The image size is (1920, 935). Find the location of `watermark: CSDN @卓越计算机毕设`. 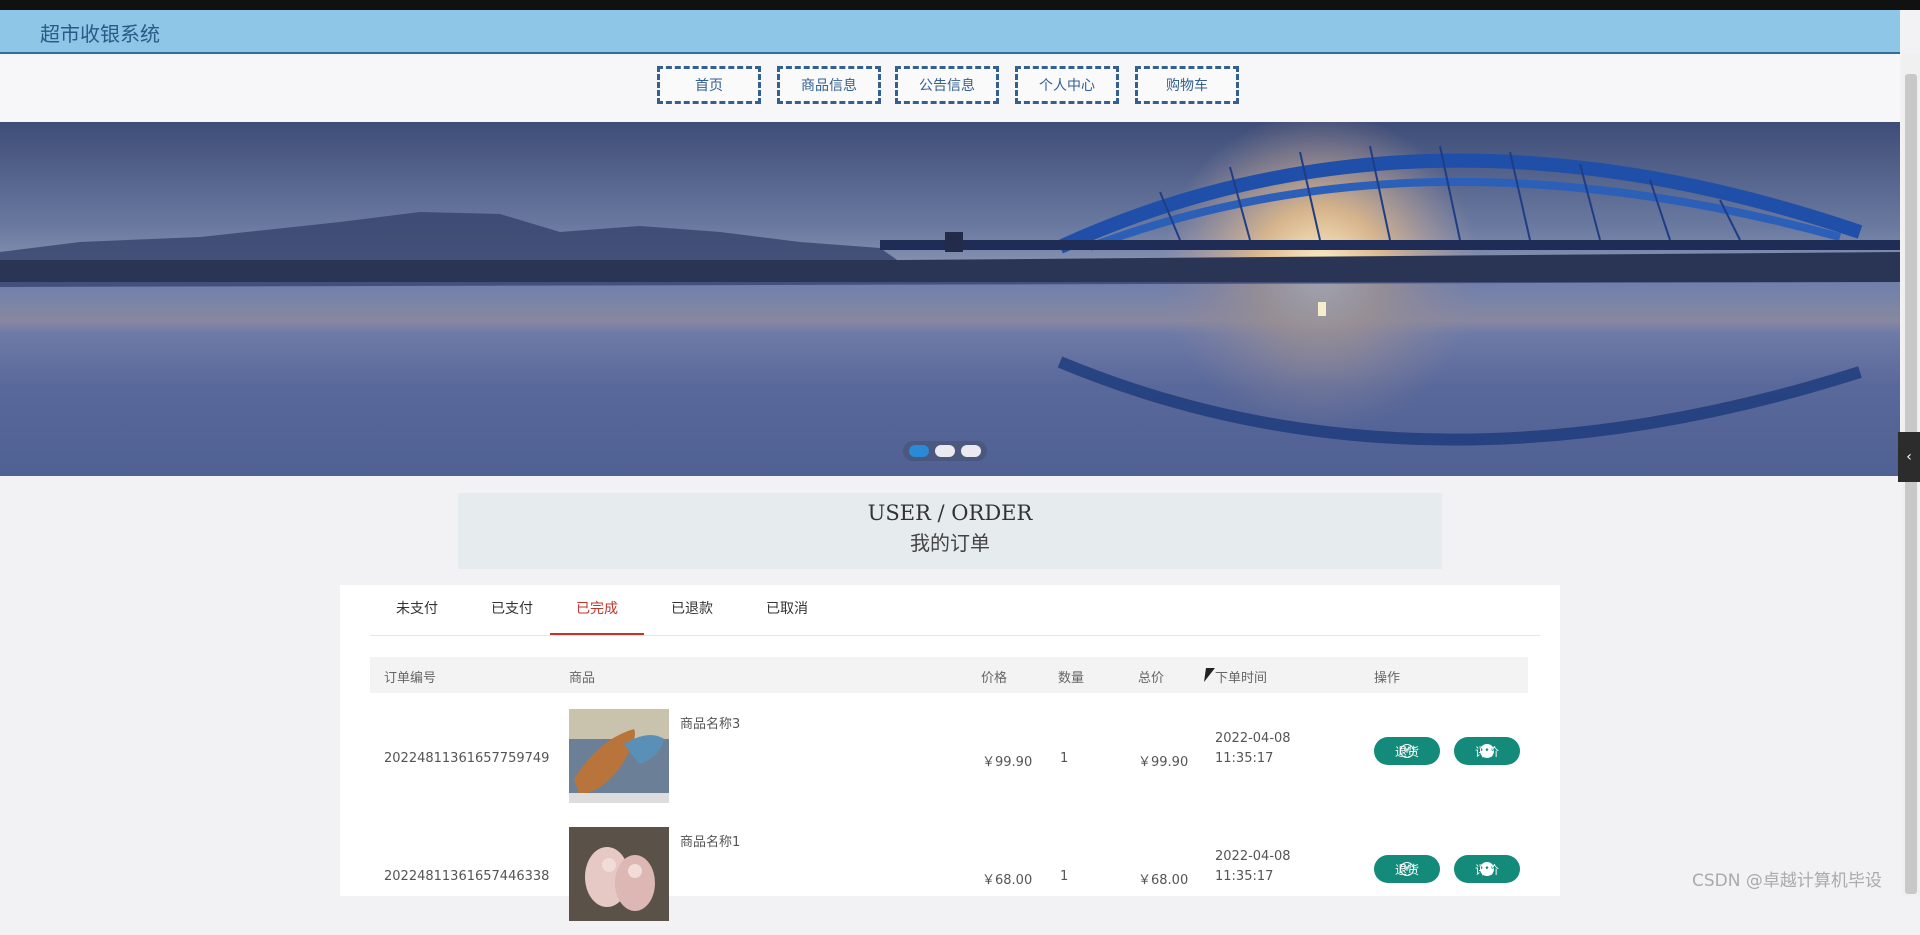

watermark: CSDN @卓越计算机毕设 is located at coordinates (1787, 881).